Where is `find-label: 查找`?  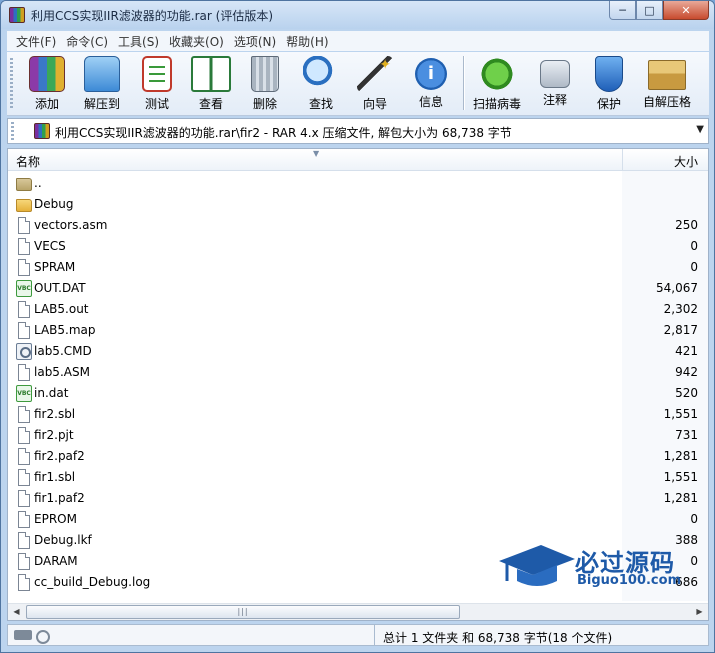
find-label: 查找 is located at coordinates (320, 104).